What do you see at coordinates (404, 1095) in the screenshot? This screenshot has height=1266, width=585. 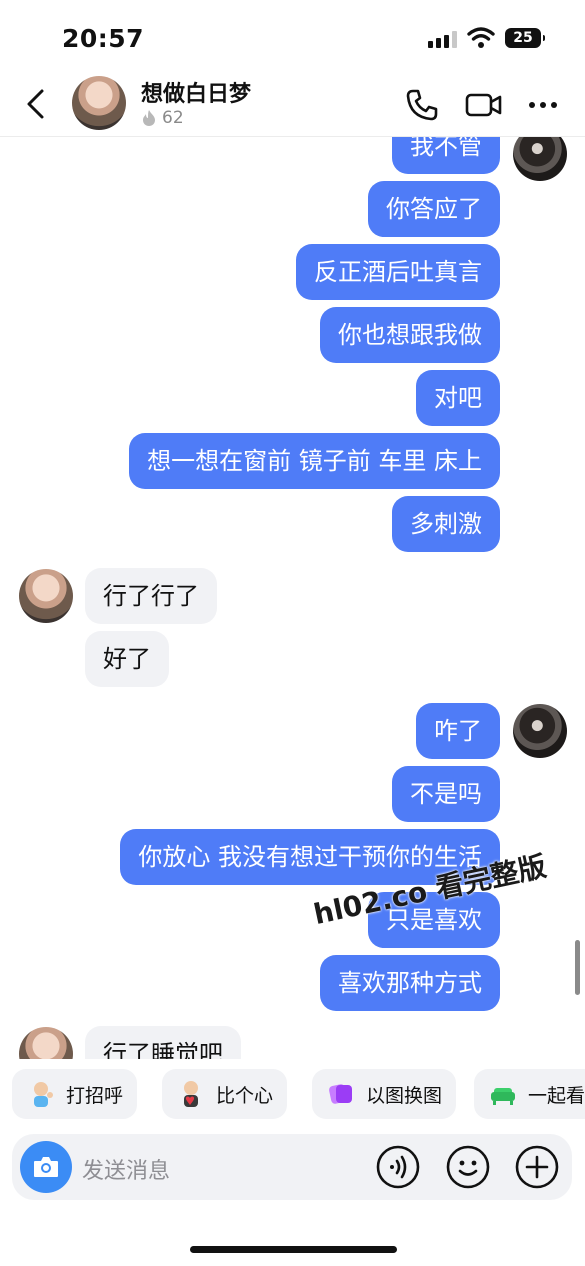 I see `quick-reply-label: 以图换图` at bounding box center [404, 1095].